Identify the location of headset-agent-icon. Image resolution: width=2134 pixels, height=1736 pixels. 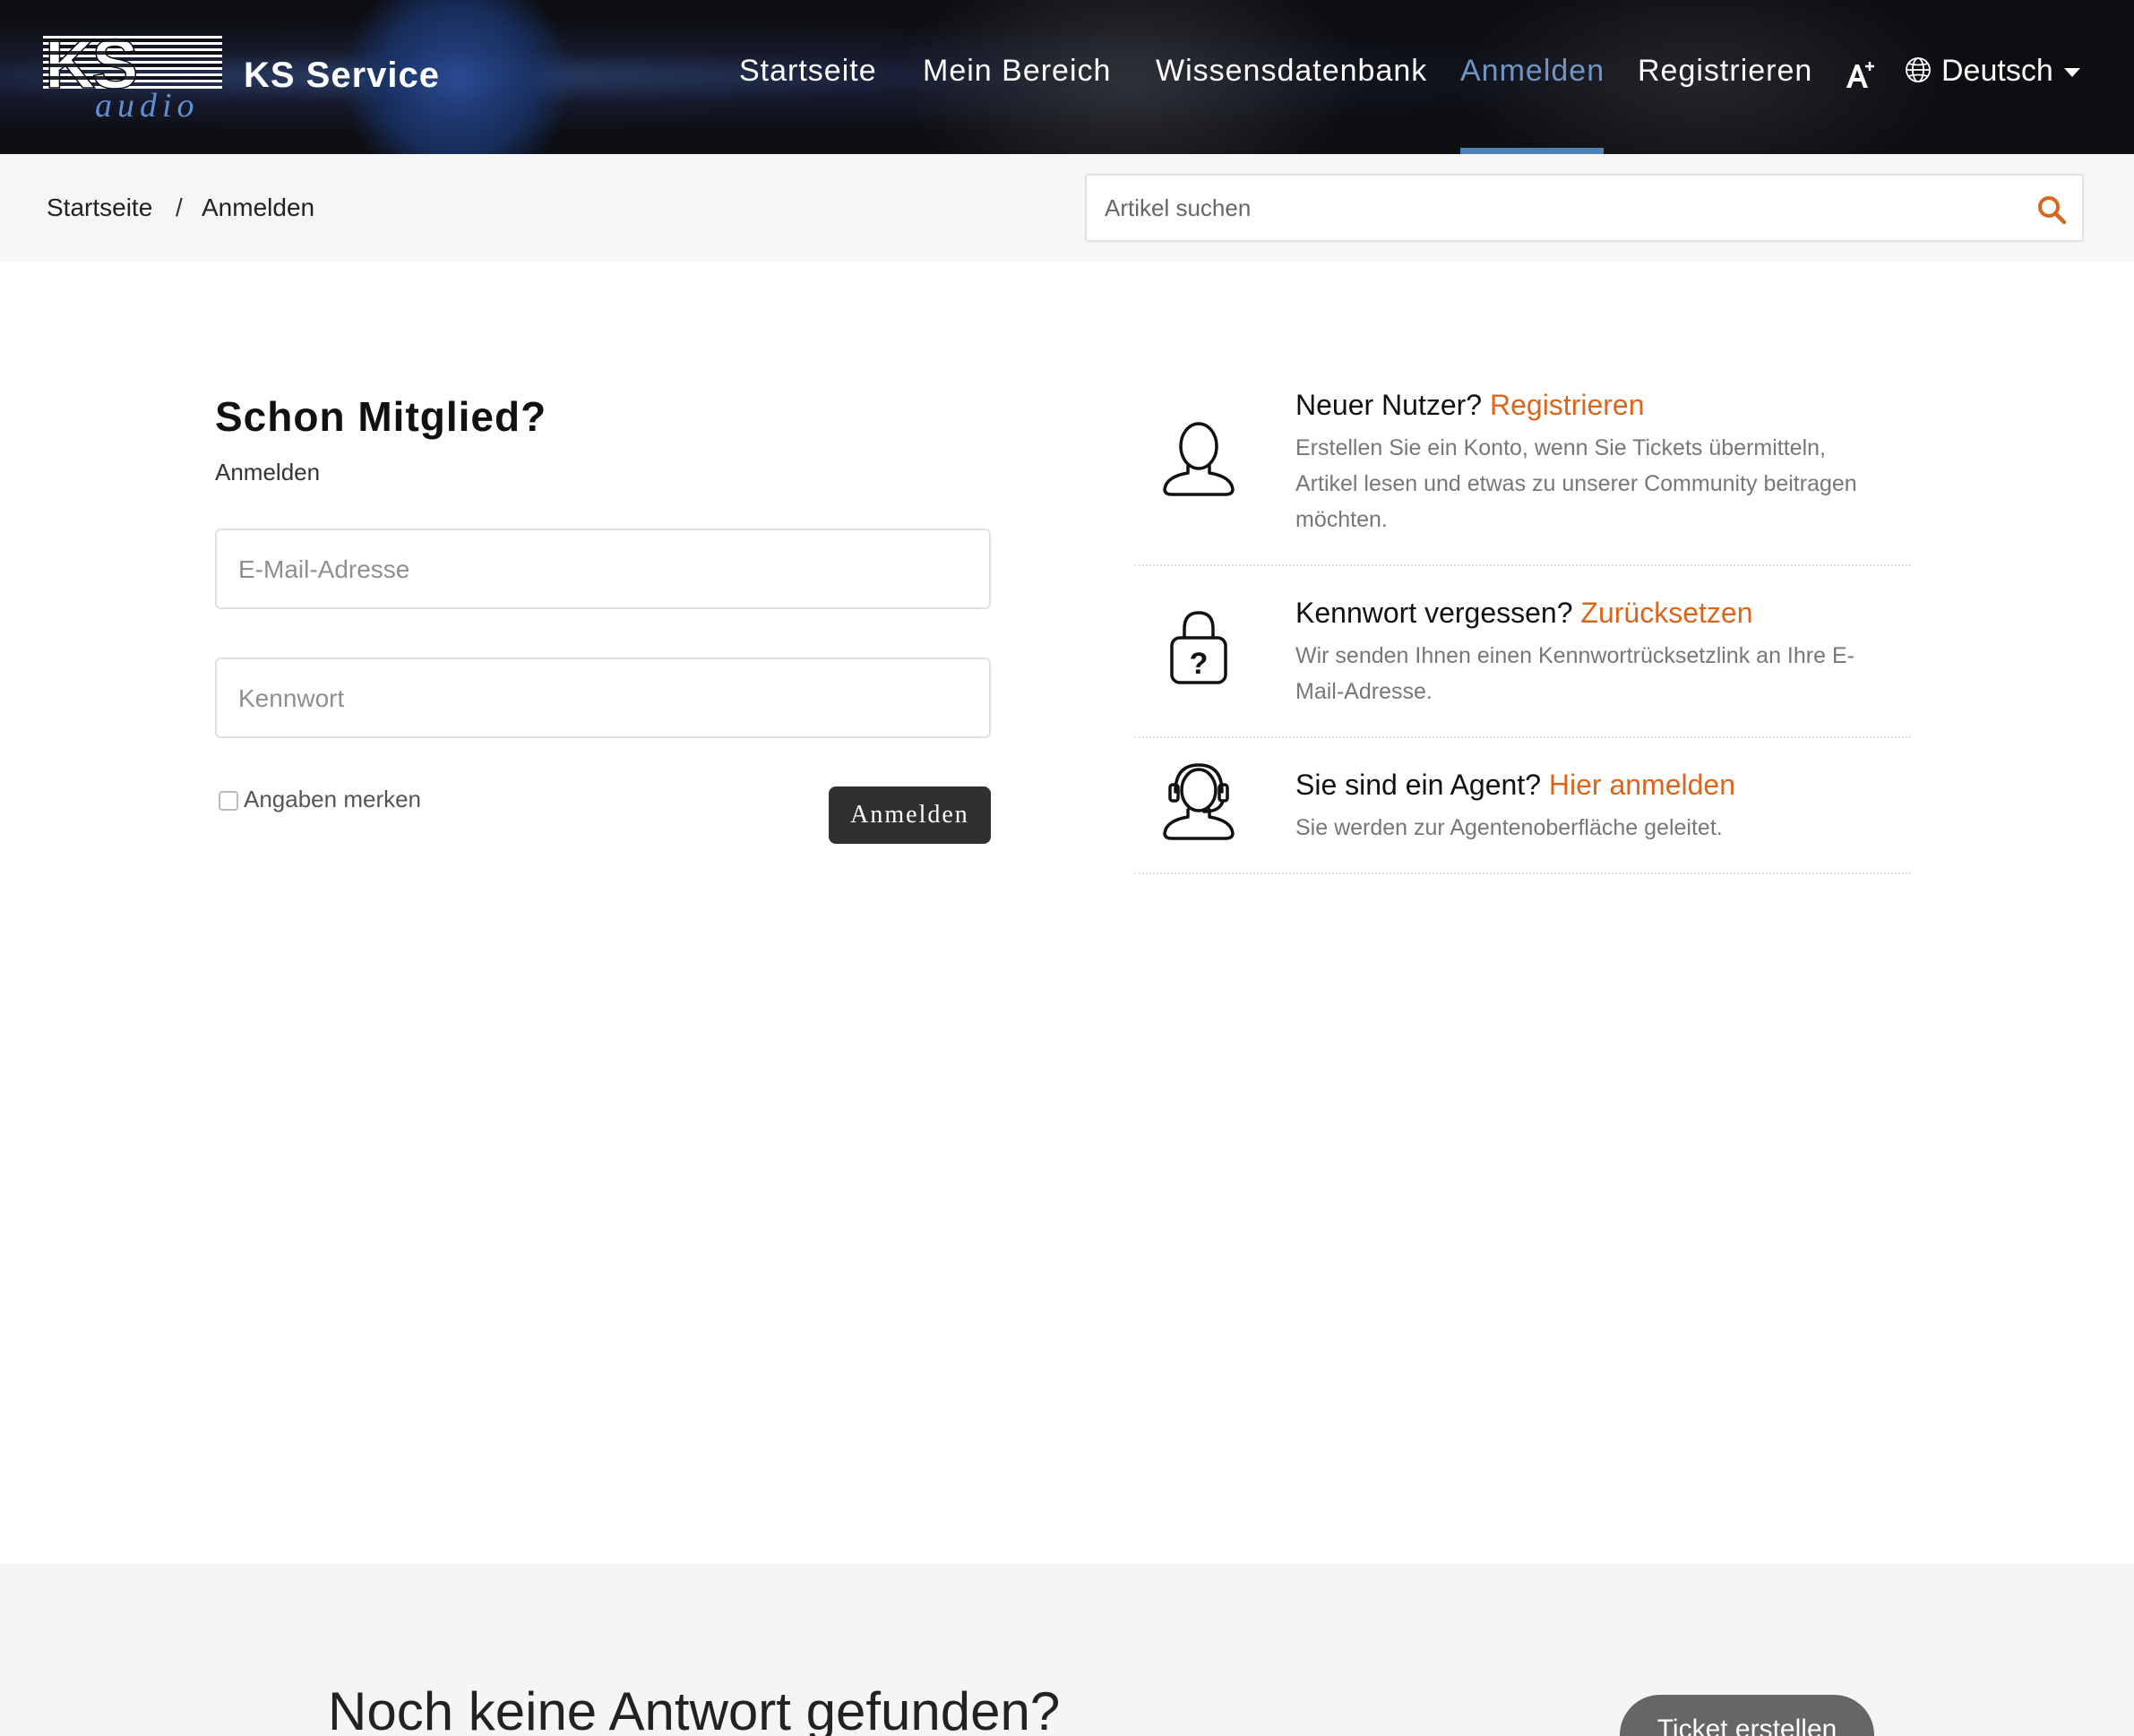
(1199, 801).